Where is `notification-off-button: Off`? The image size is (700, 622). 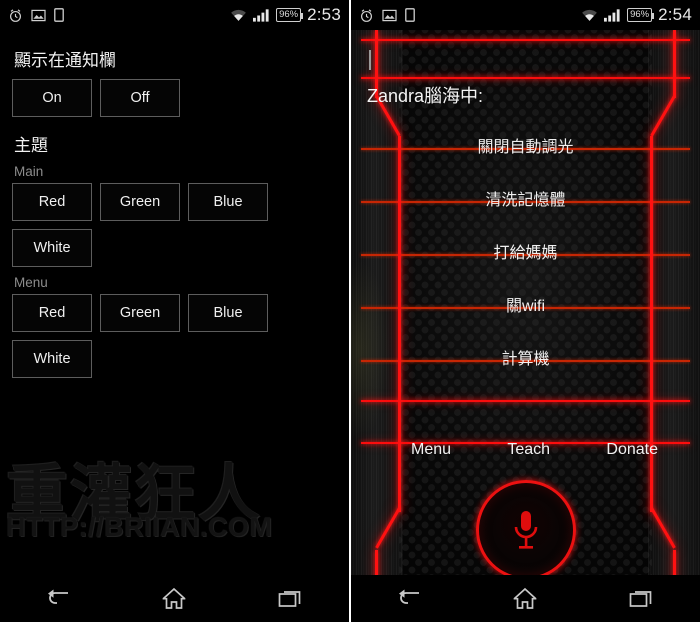
notification-off-button: Off is located at coordinates (140, 98).